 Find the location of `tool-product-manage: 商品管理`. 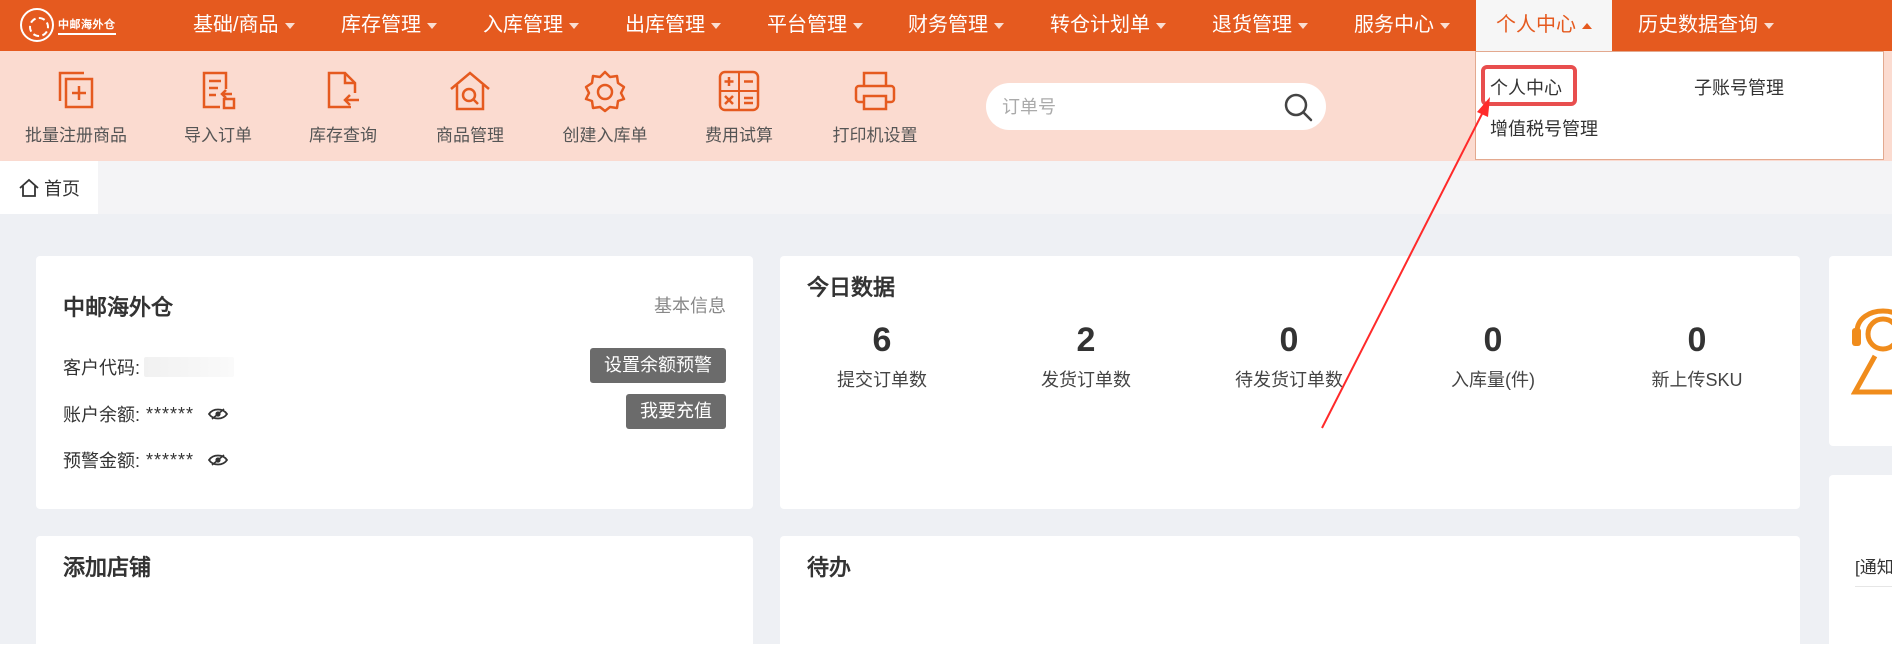

tool-product-manage: 商品管理 is located at coordinates (470, 106).